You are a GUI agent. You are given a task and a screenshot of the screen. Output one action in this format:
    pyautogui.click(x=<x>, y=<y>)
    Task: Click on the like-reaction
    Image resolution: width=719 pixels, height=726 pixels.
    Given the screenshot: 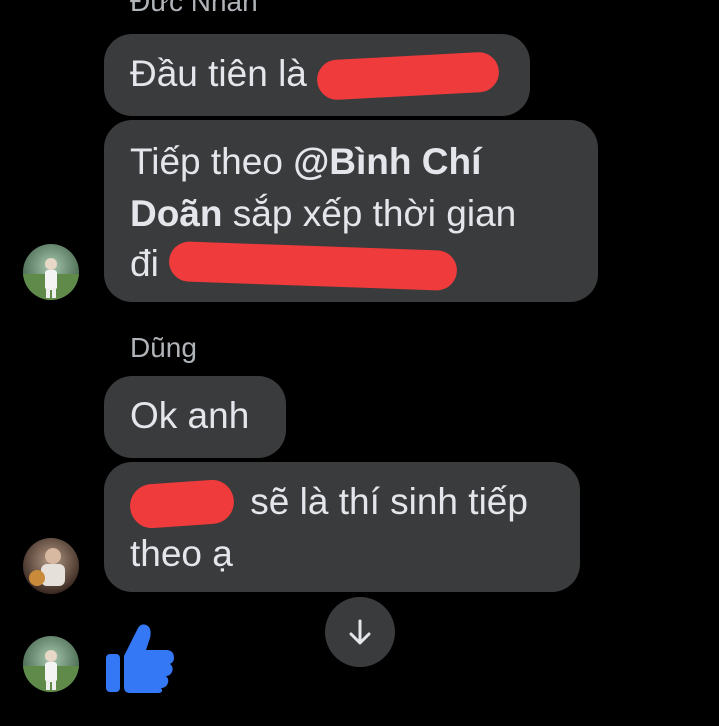 What is the action you would take?
    pyautogui.click(x=140, y=657)
    